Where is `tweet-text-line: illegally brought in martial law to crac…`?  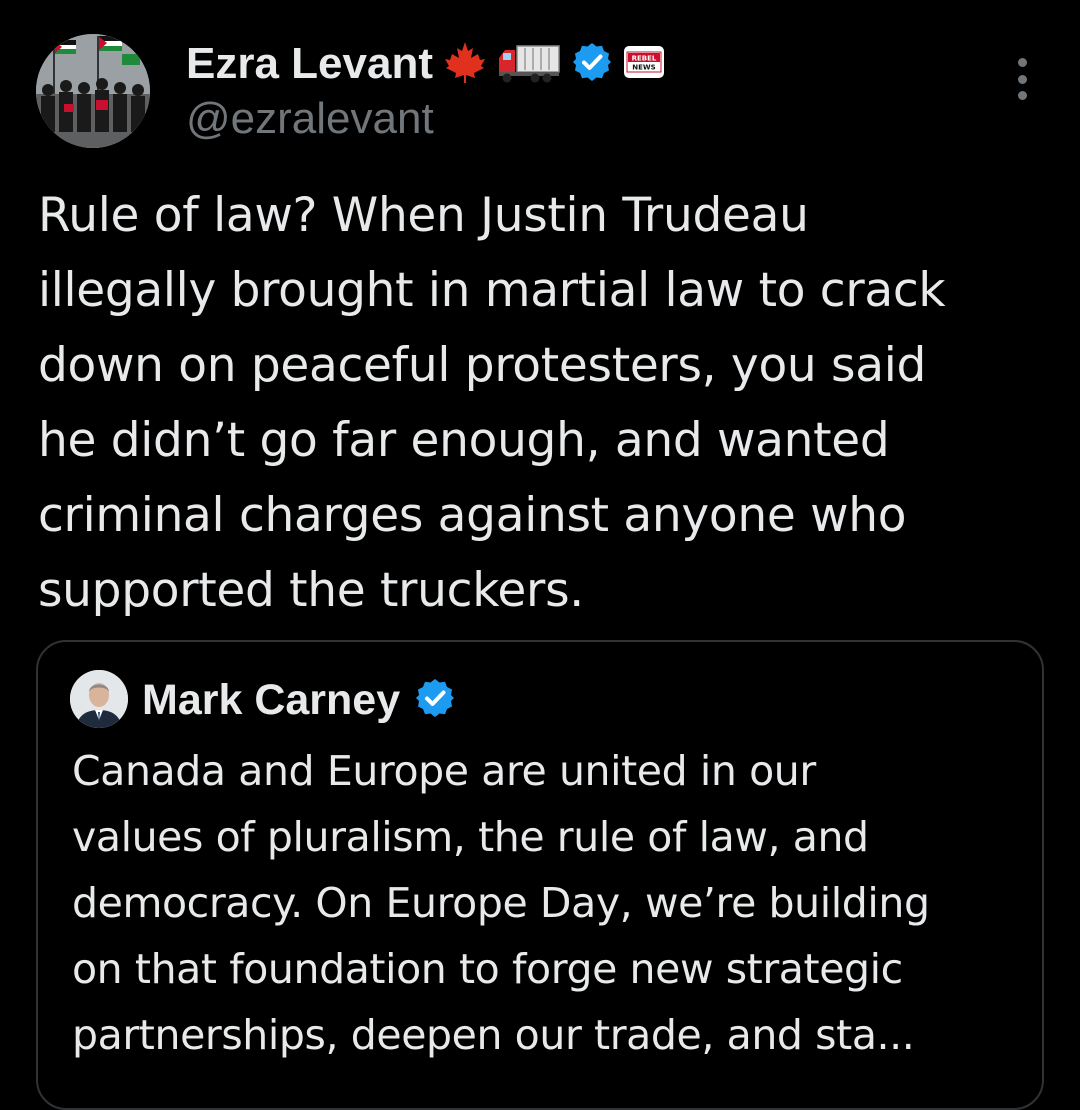
tweet-text-line: illegally brought in martial law to crac… is located at coordinates (492, 290).